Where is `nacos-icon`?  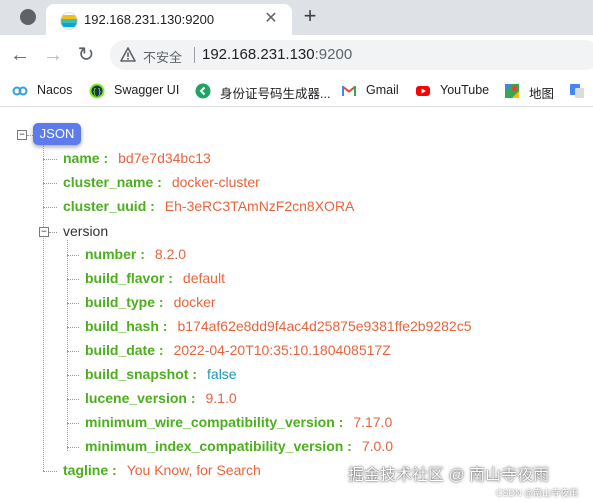
nacos-icon is located at coordinates (20, 91).